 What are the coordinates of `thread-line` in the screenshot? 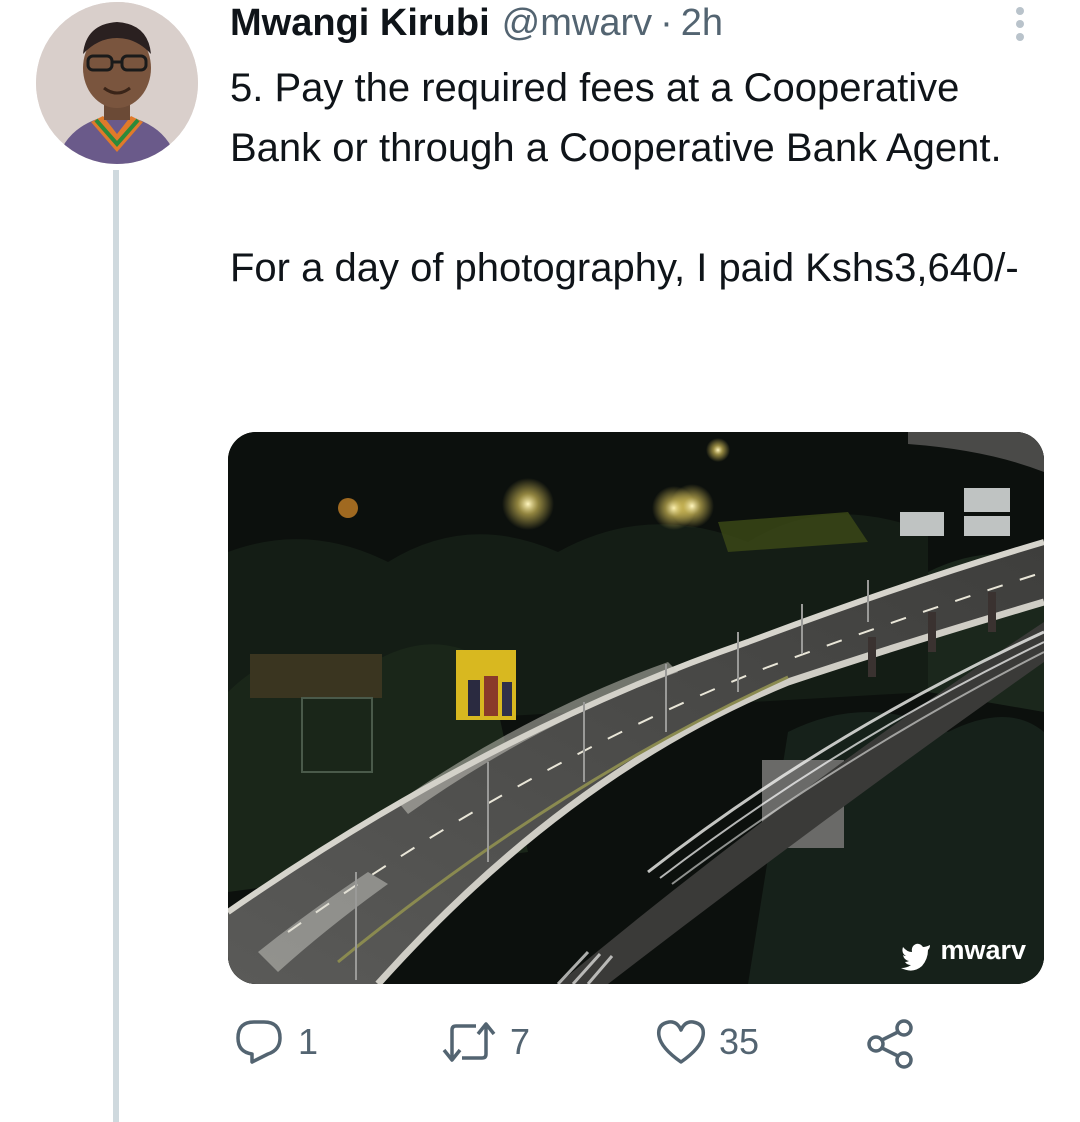 It's located at (116, 646).